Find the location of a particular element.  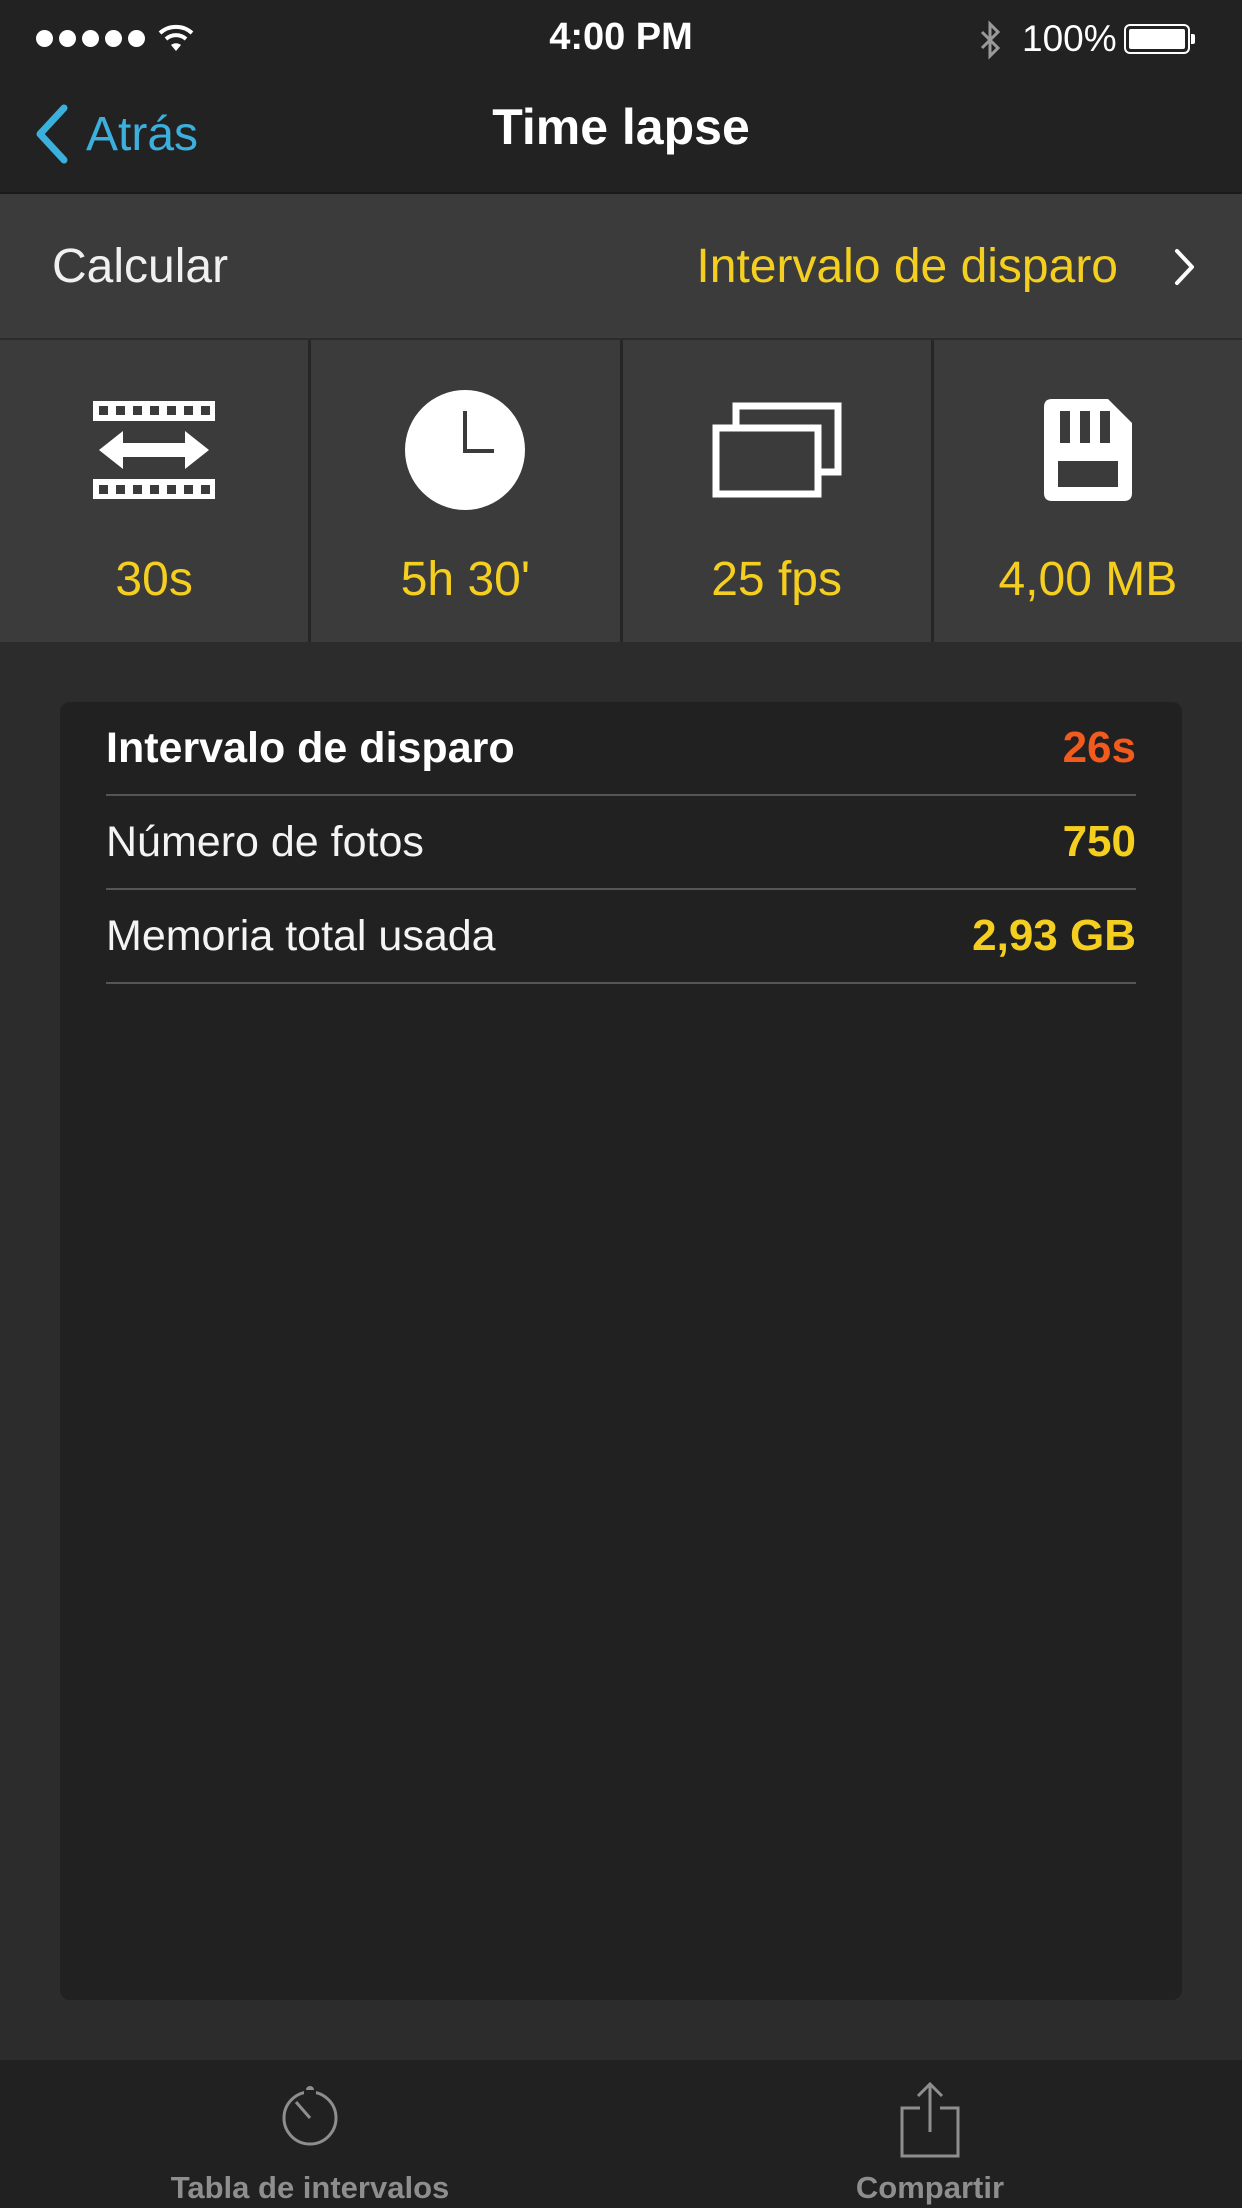

result-value: 750 is located at coordinates (1099, 841).